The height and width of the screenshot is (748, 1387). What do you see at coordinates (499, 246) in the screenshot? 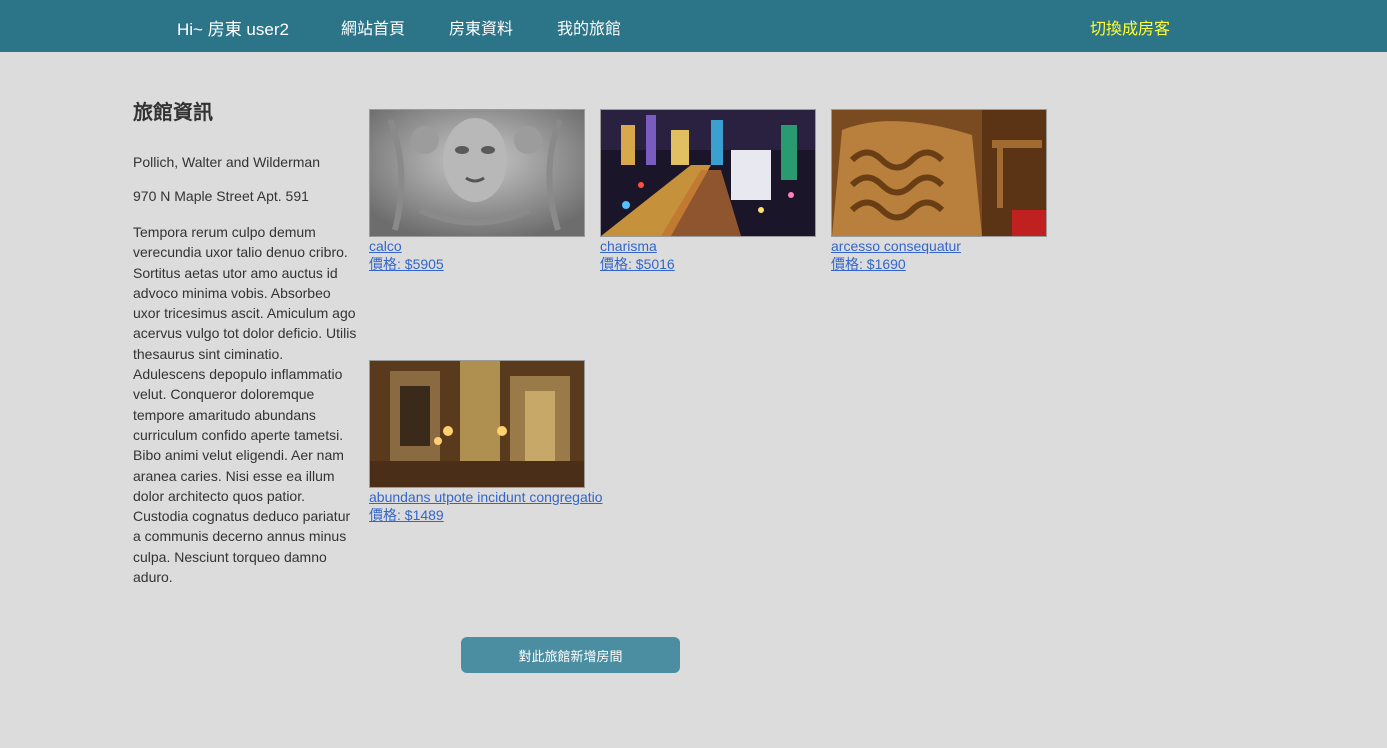
I see `room-name-link: calco` at bounding box center [499, 246].